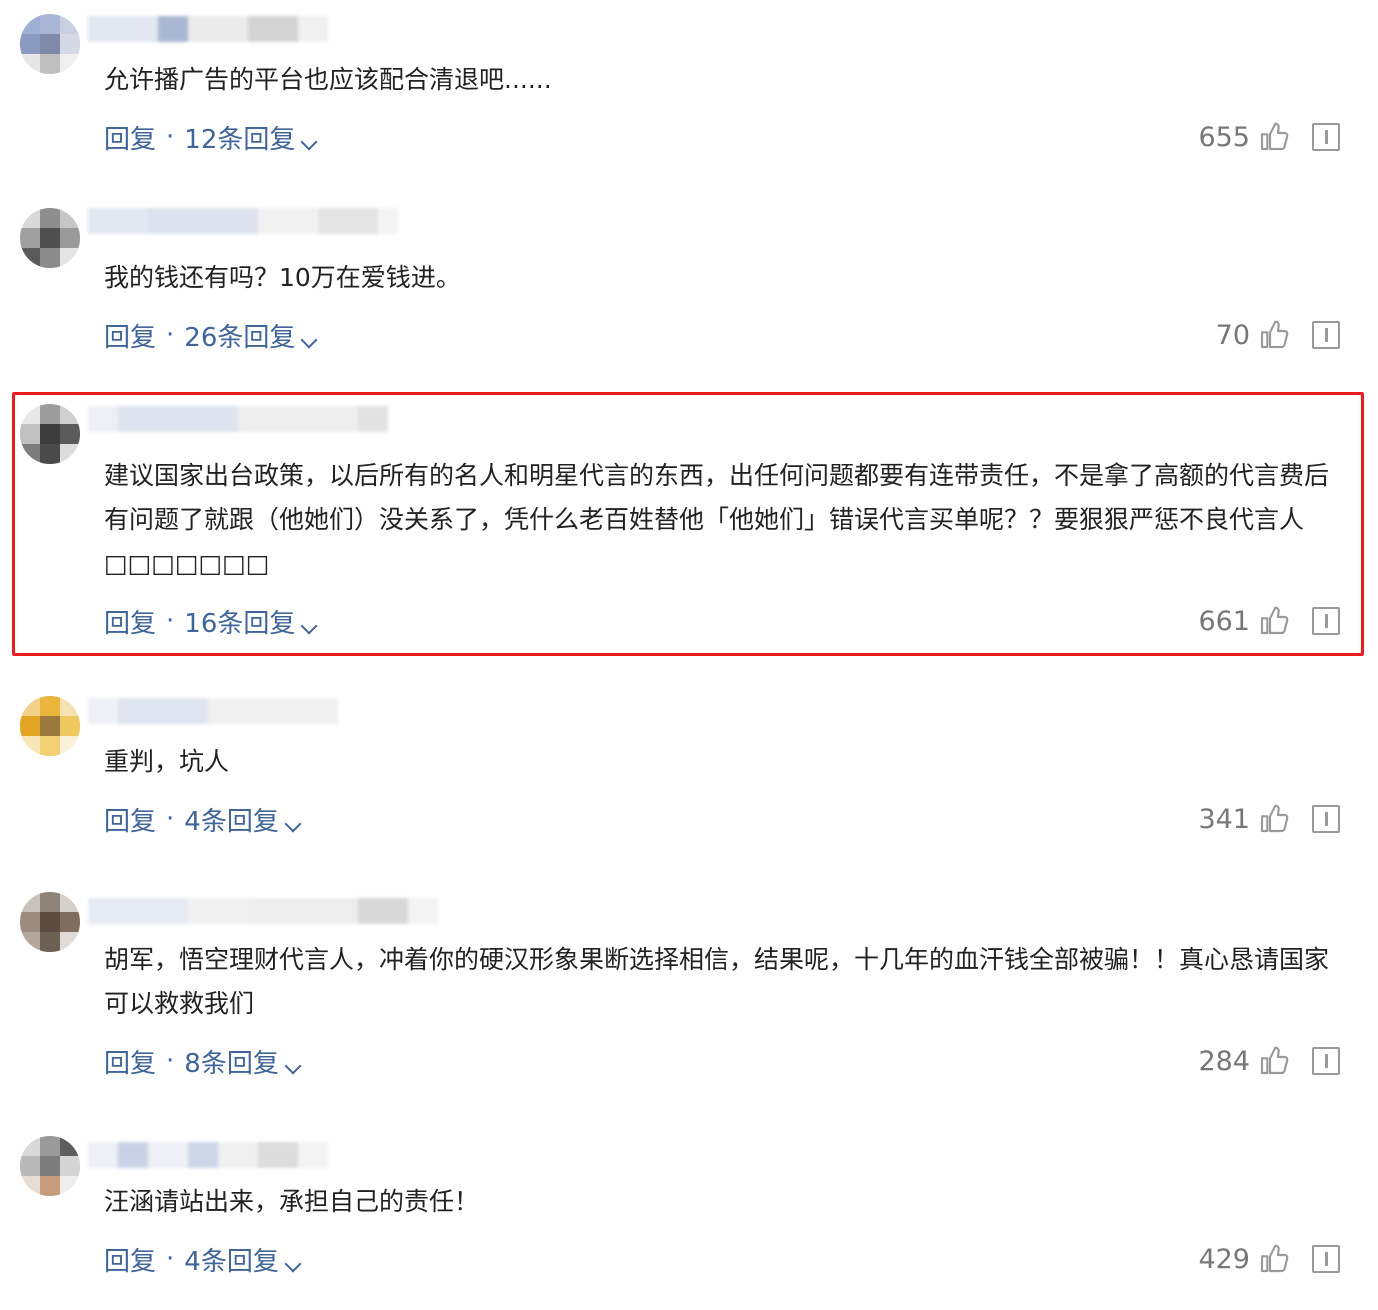 The width and height of the screenshot is (1378, 1310). I want to click on comment-actions: 回复 · 12条回复, so click(211, 137).